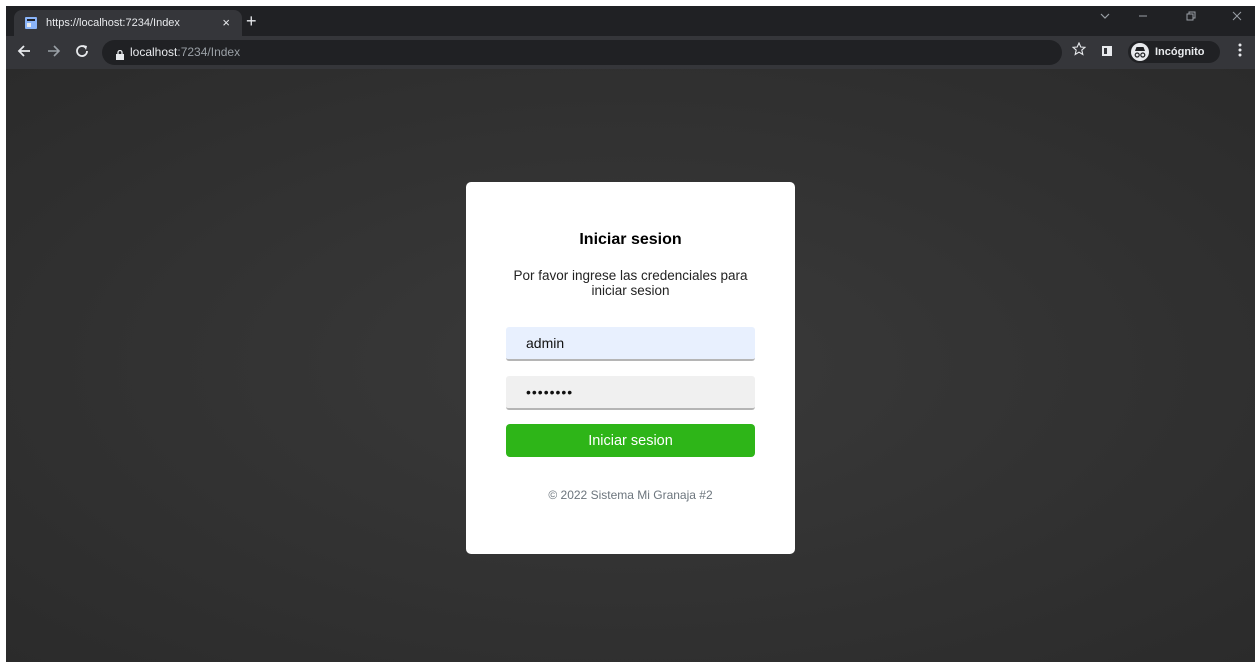 The width and height of the screenshot is (1255, 662). Describe the element at coordinates (630, 495) in the screenshot. I see `footer-copyright: © 2022 Sistema Mi Granaja #2` at that location.